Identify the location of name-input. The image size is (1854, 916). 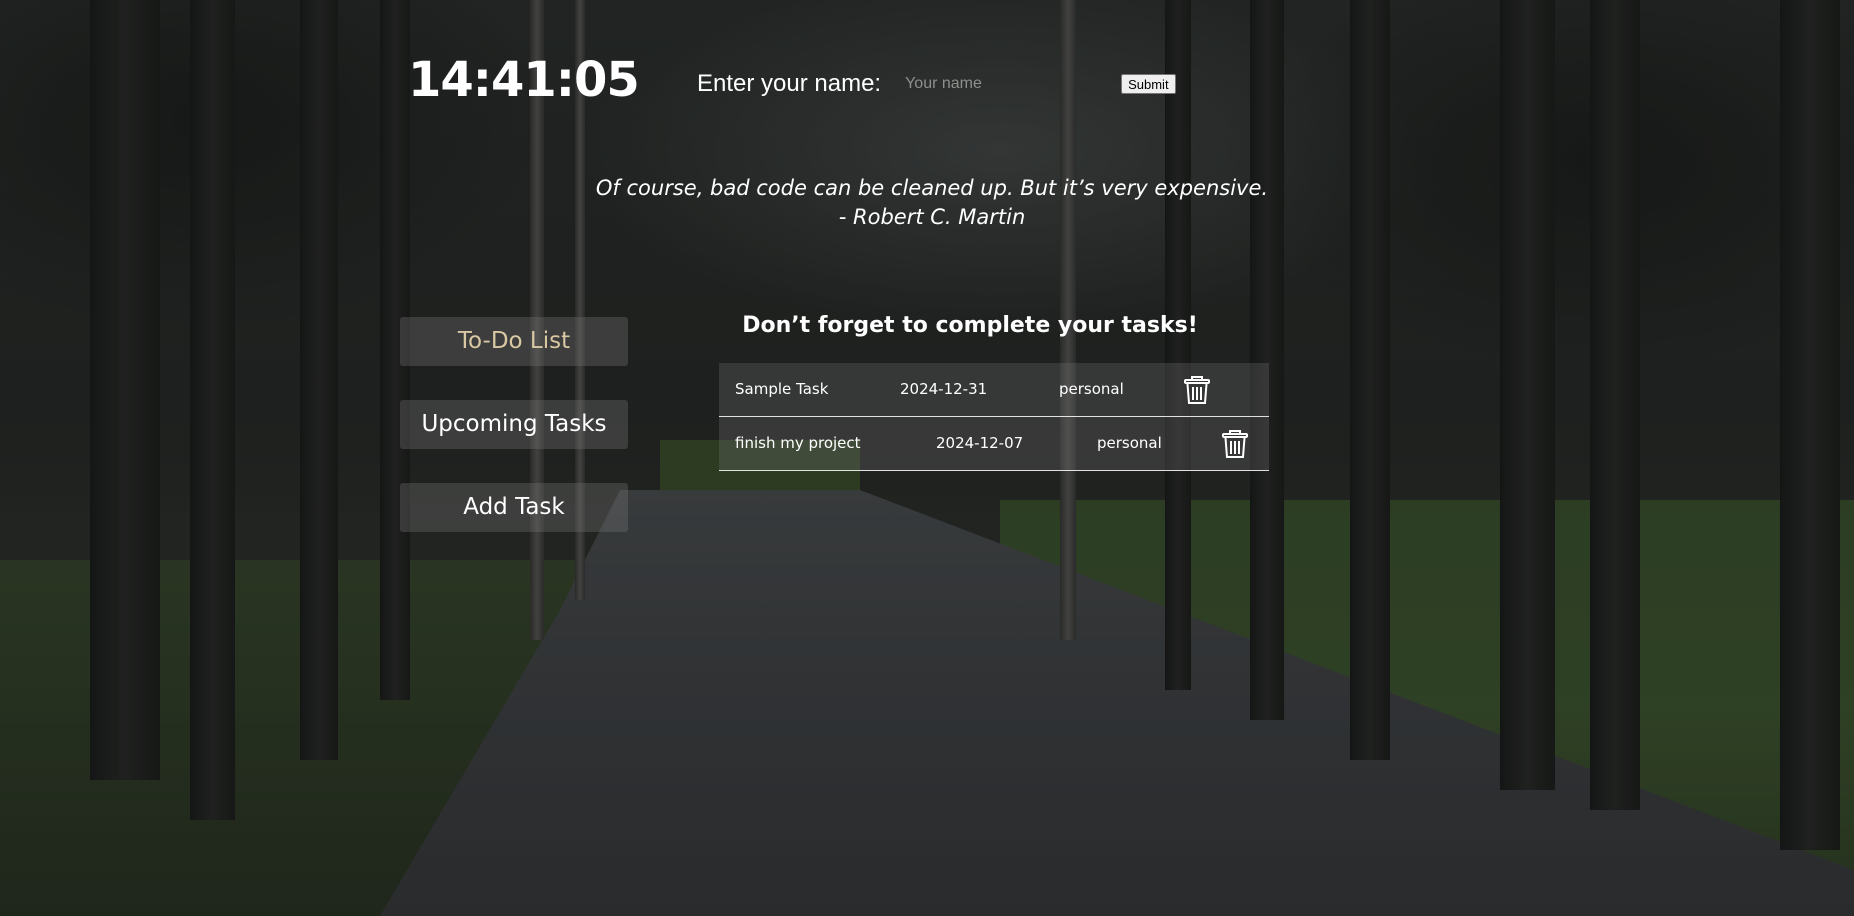
(1010, 84).